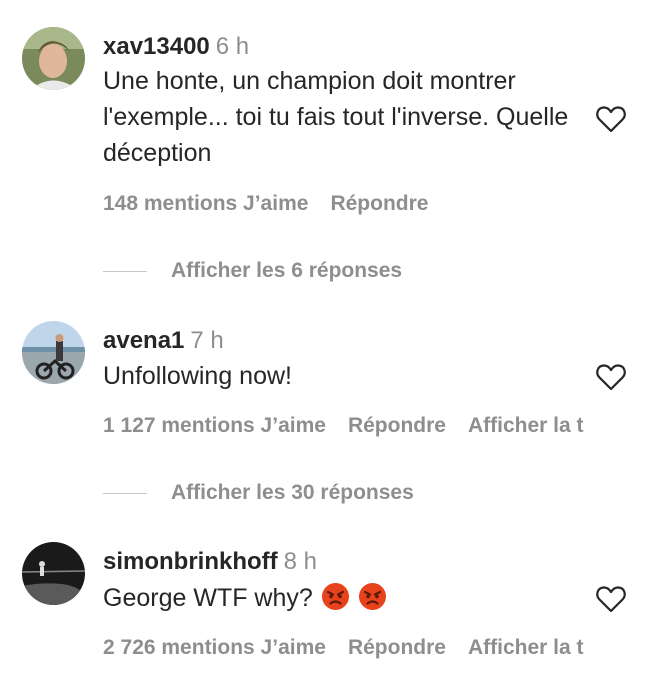 The width and height of the screenshot is (662, 696). I want to click on comment-username: simonbrinkhoff, so click(190, 561).